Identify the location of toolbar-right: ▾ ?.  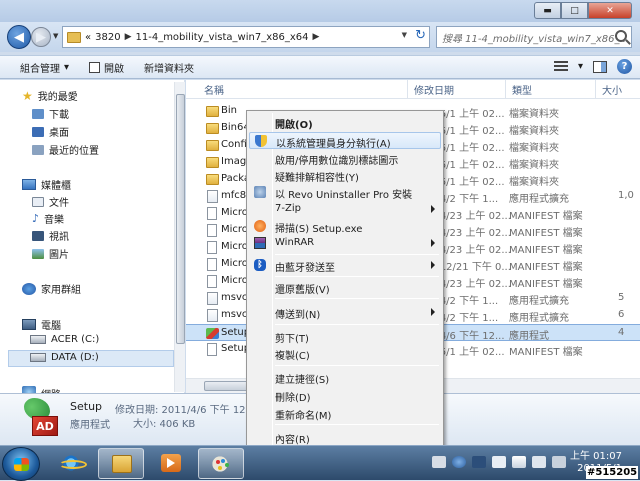
(592, 66).